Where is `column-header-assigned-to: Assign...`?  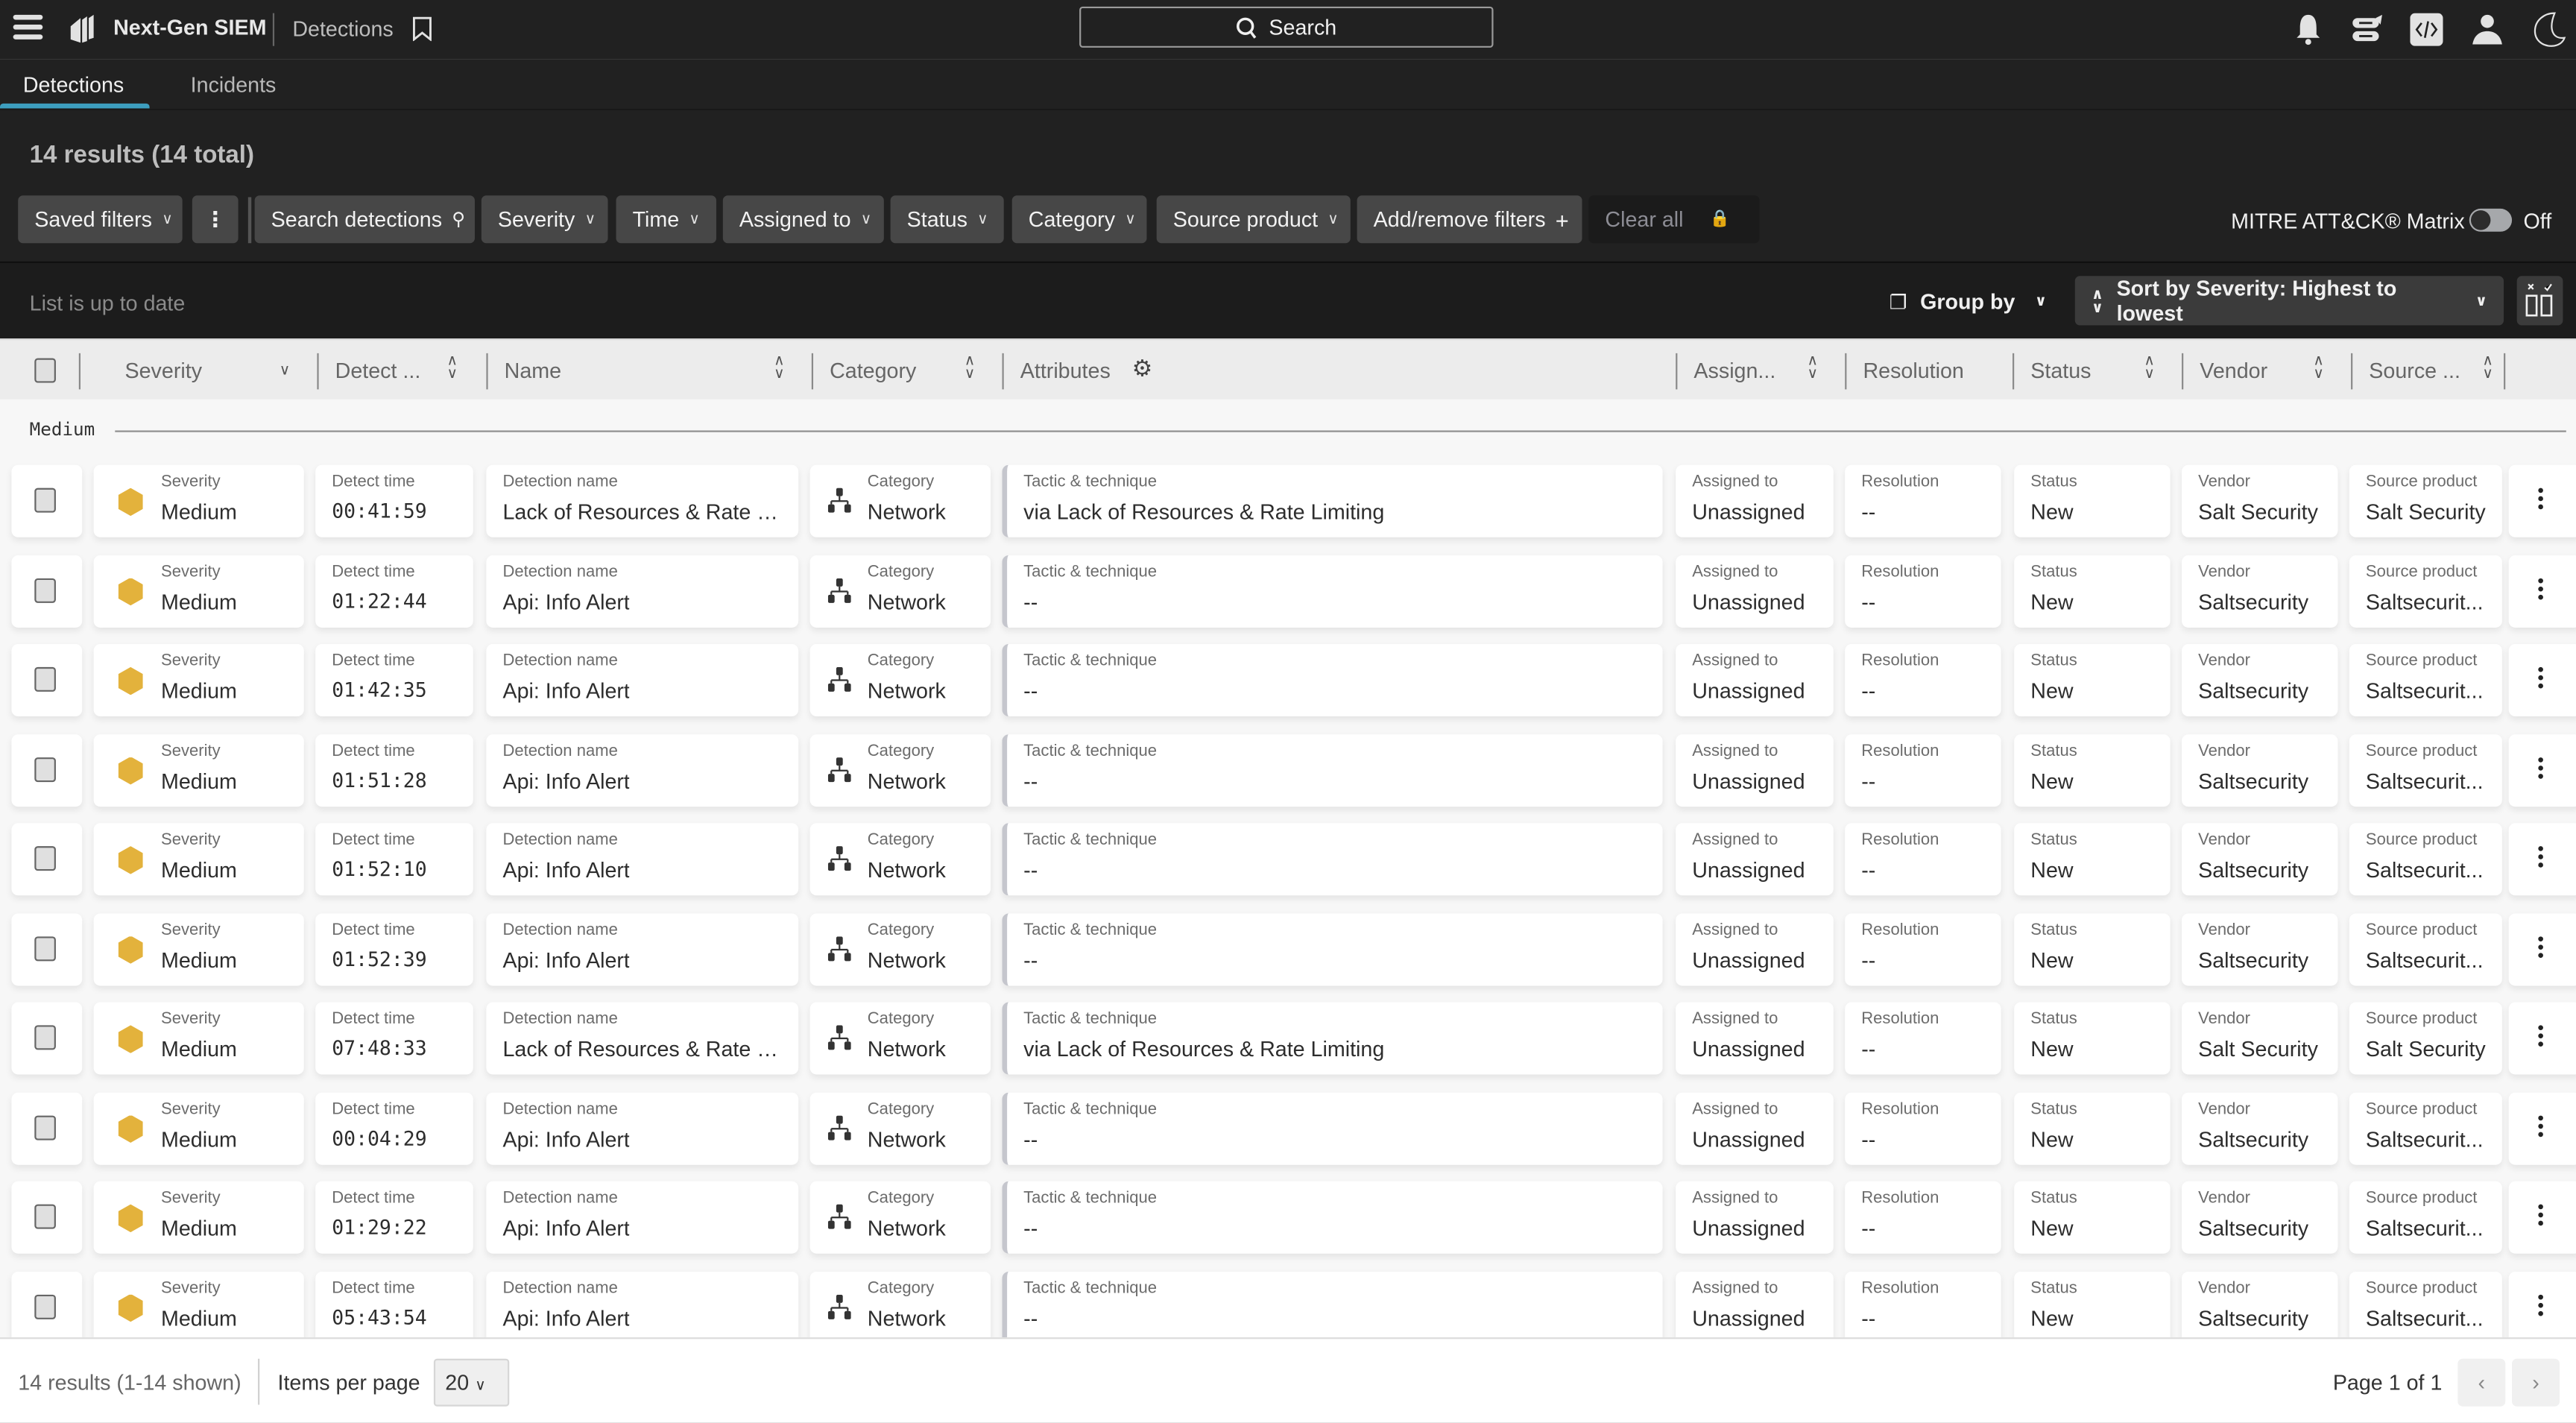 column-header-assigned-to: Assign... is located at coordinates (1734, 370).